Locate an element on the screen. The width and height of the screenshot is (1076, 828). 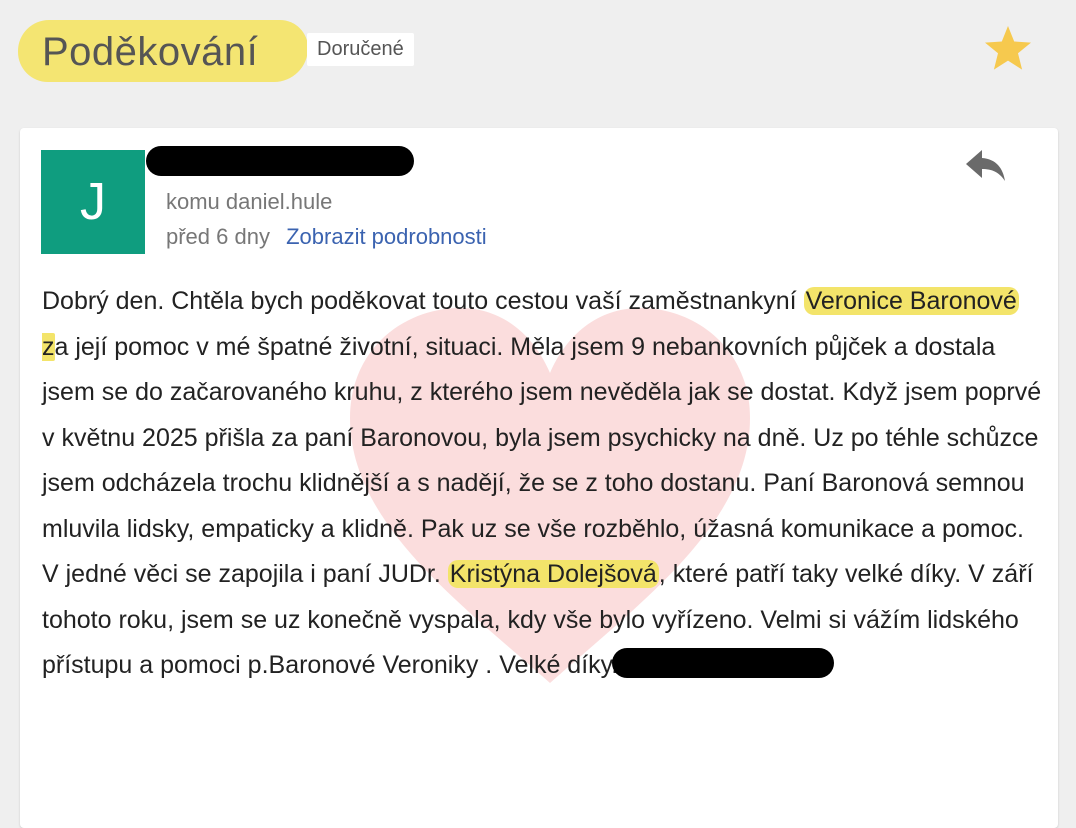
highlight-veronice-baronove: Veronice Baronové is located at coordinates (911, 301).